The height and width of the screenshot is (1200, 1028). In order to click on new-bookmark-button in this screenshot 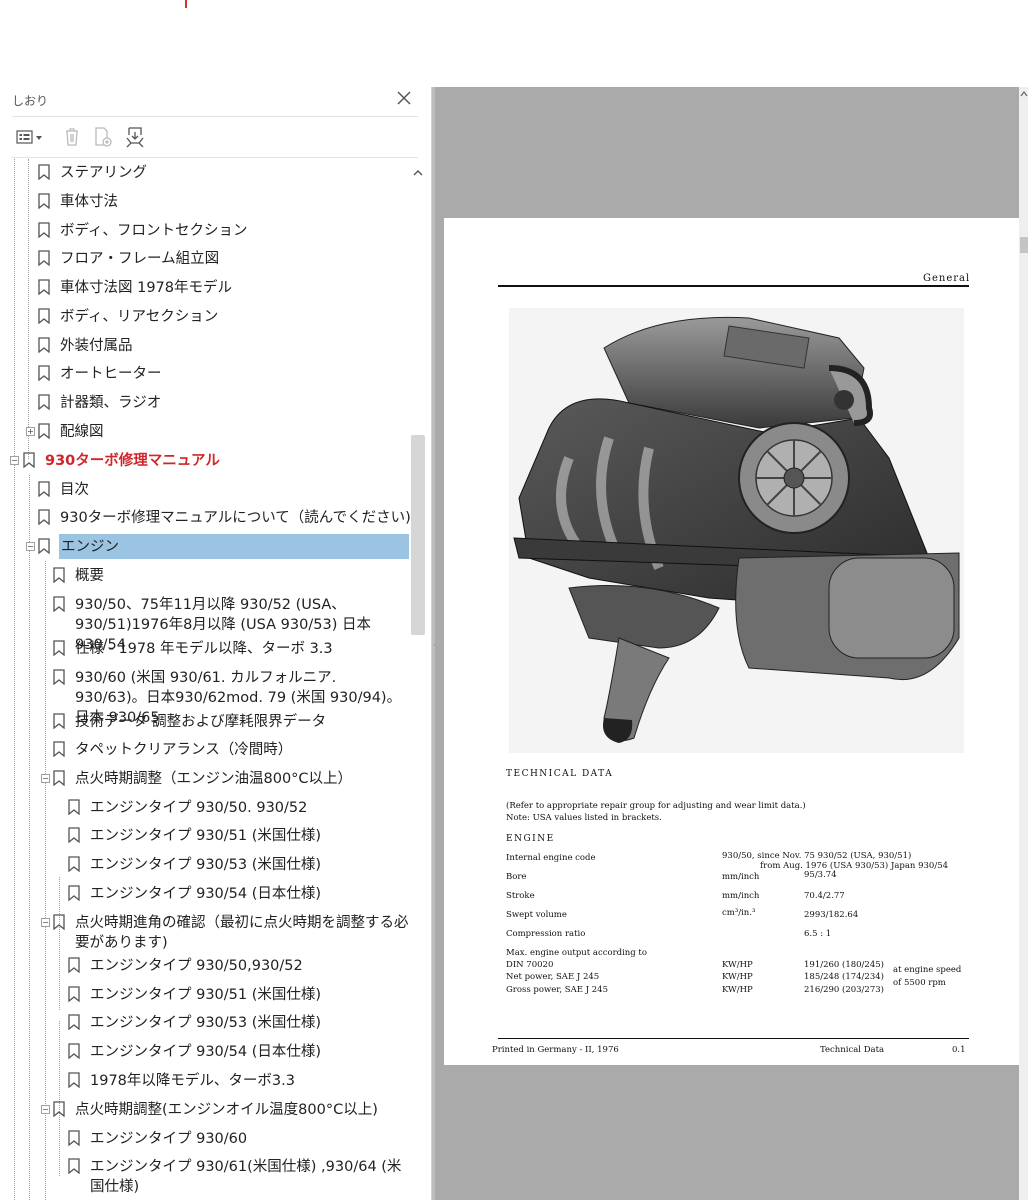, I will do `click(103, 137)`.